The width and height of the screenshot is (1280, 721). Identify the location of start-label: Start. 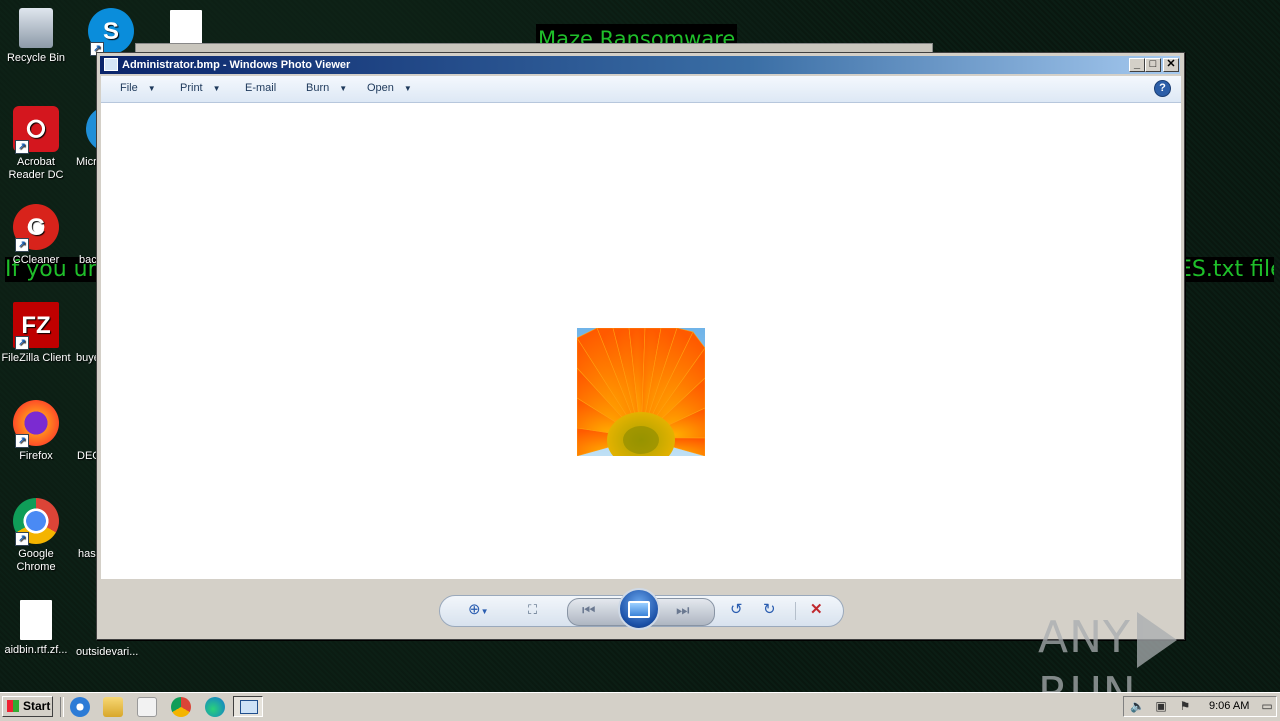
(37, 706).